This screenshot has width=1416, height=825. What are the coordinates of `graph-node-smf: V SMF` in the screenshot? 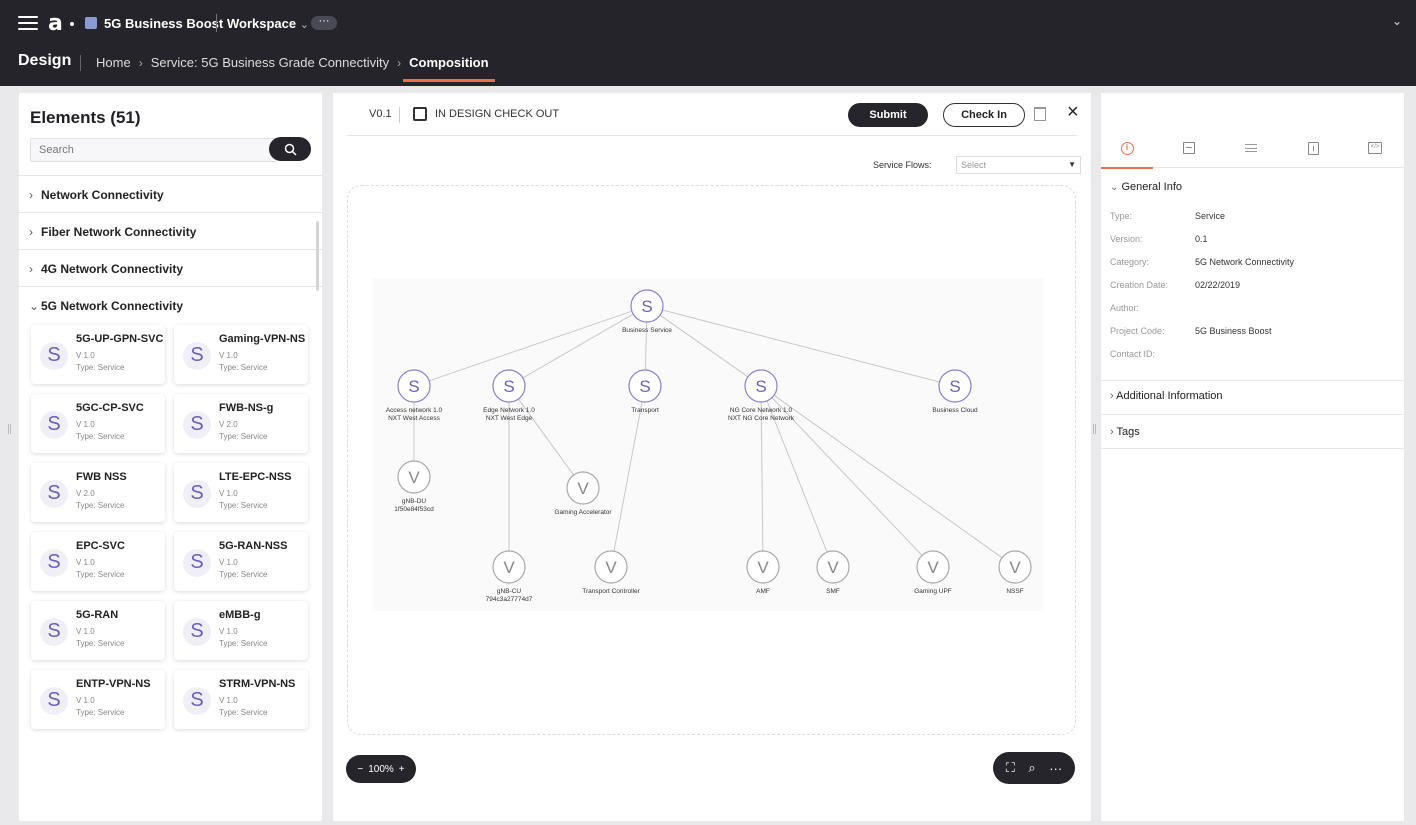 It's located at (833, 572).